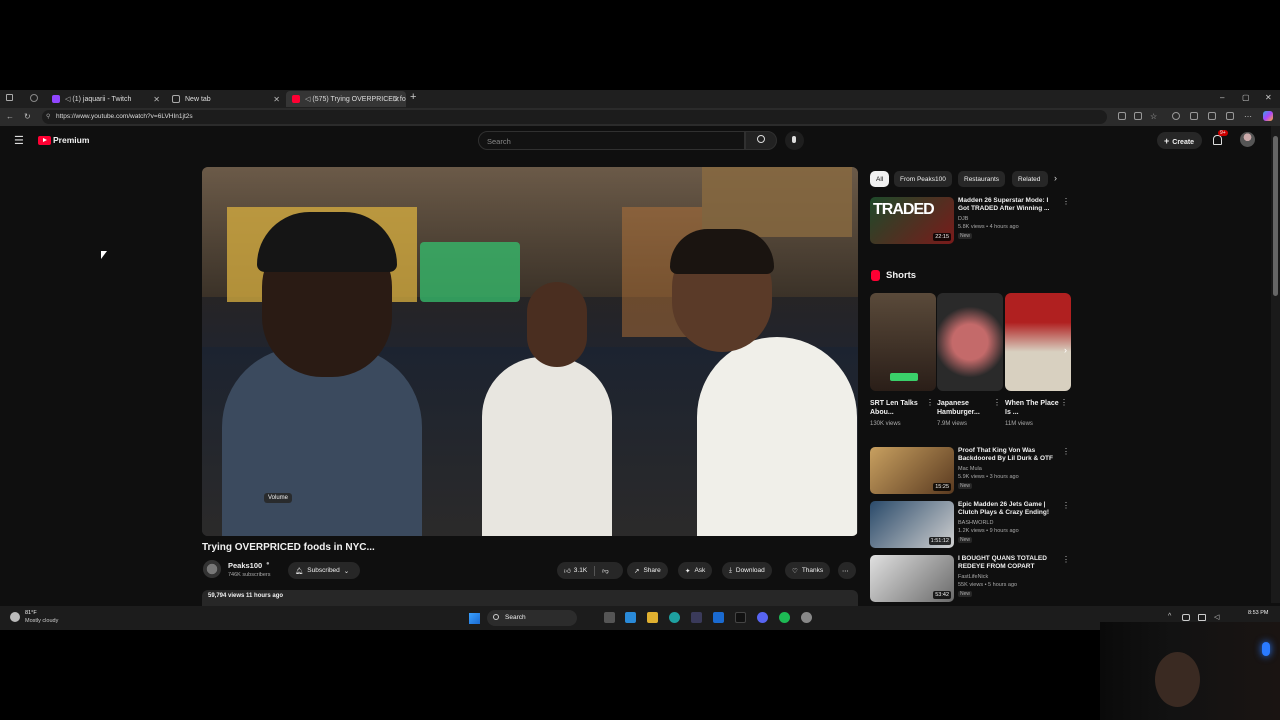 The image size is (1280, 720). What do you see at coordinates (1230, 116) in the screenshot?
I see `collections-icon` at bounding box center [1230, 116].